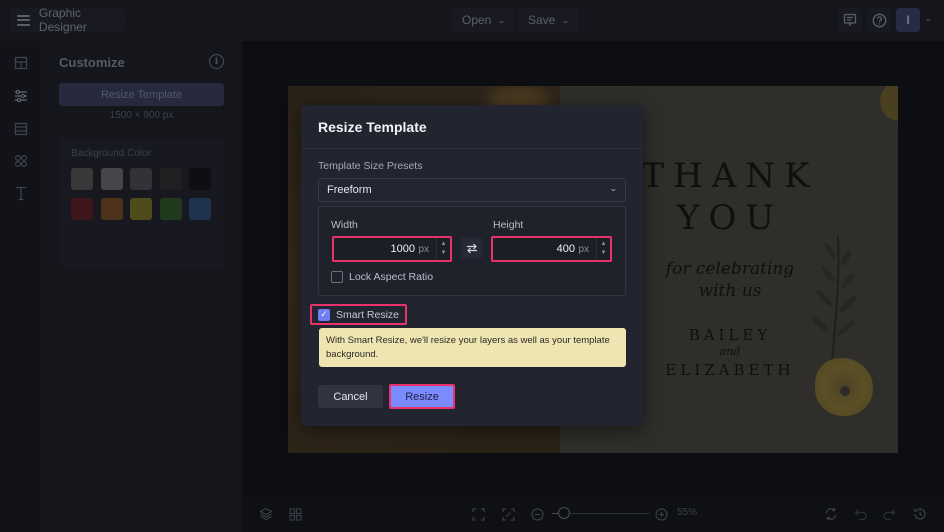 This screenshot has height=532, width=944. Describe the element at coordinates (423, 249) in the screenshot. I see `width-unit: px` at that location.